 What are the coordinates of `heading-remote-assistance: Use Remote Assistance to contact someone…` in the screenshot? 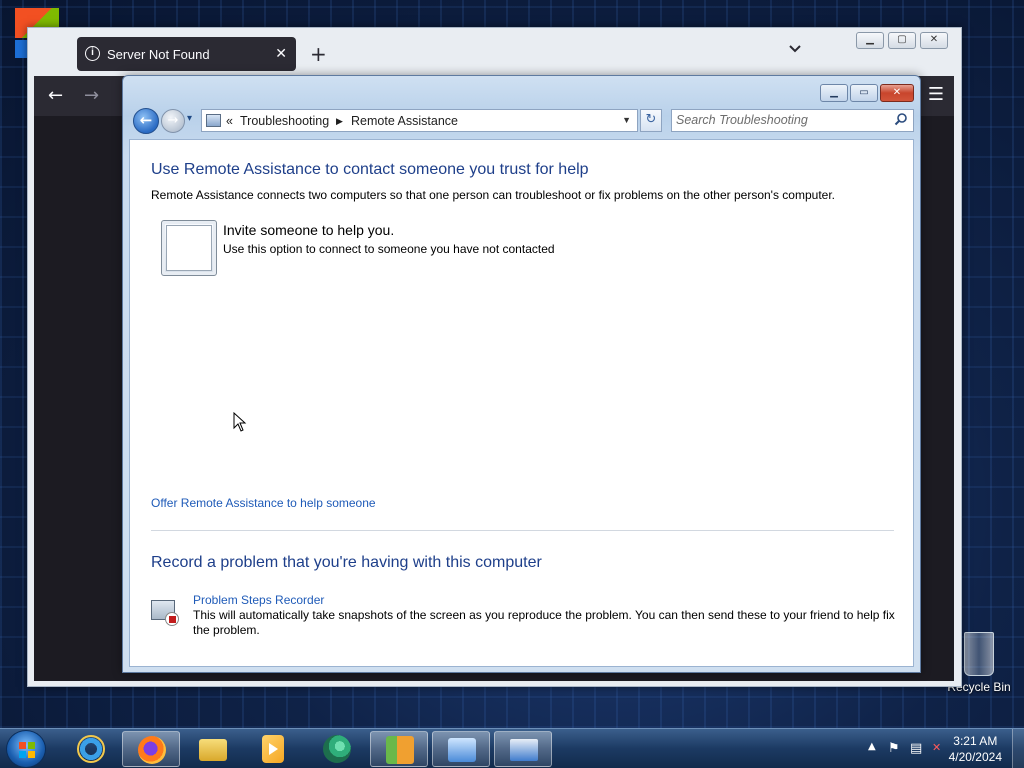 It's located at (370, 169).